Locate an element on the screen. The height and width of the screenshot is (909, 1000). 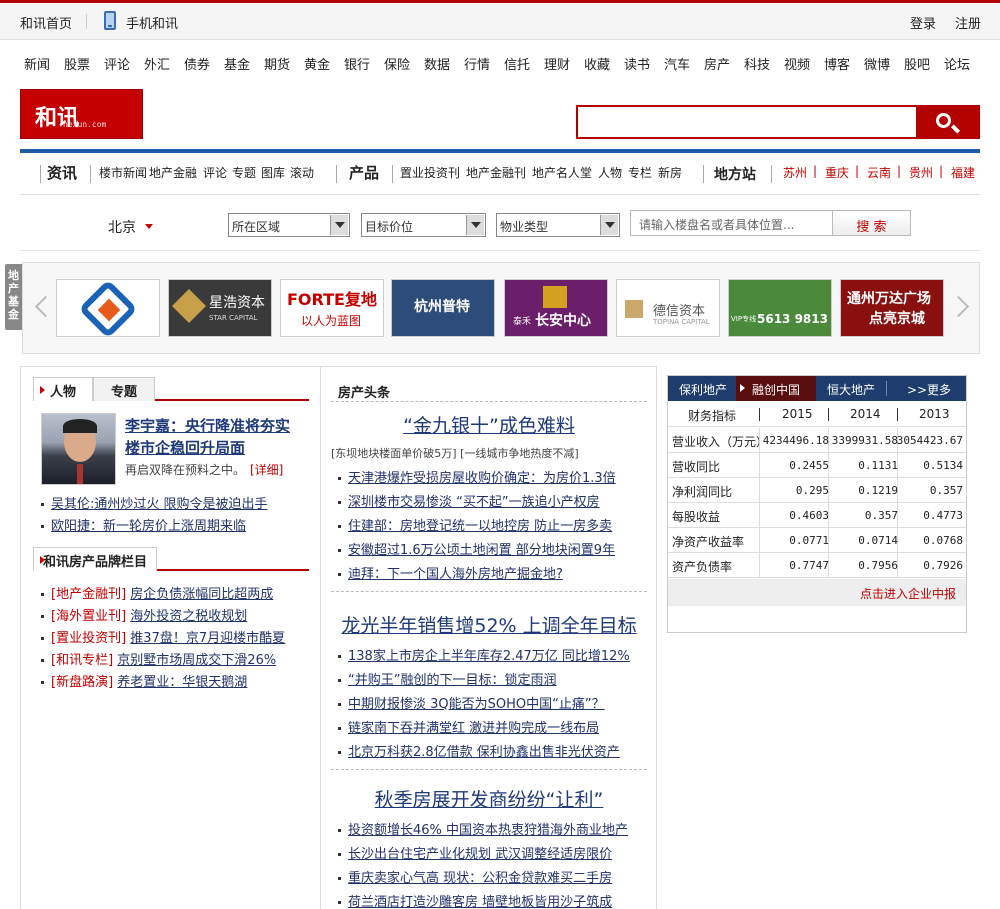
channel-product-item: 置业投资刊 is located at coordinates (430, 172).